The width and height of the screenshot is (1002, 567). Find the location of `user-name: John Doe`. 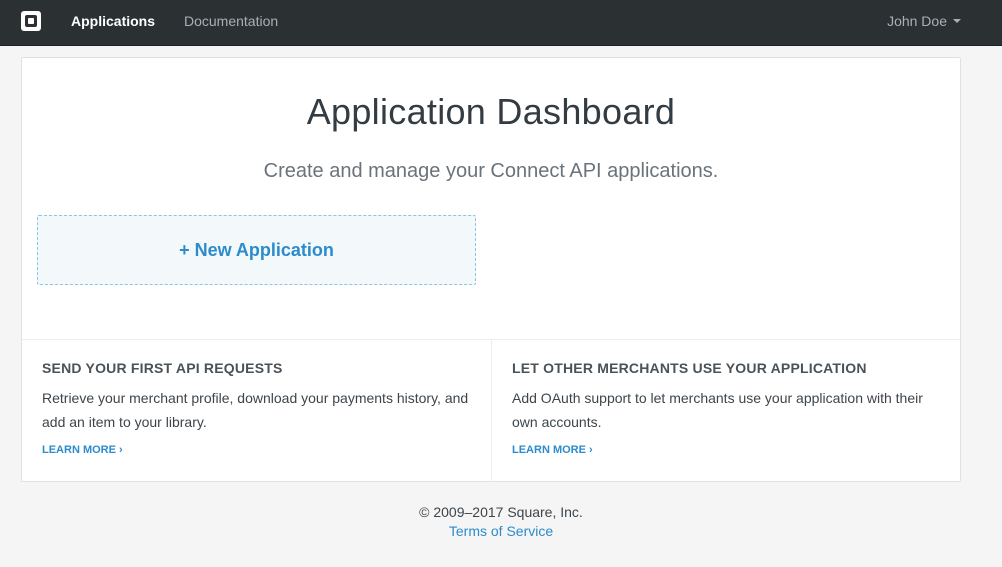

user-name: John Doe is located at coordinates (917, 21).